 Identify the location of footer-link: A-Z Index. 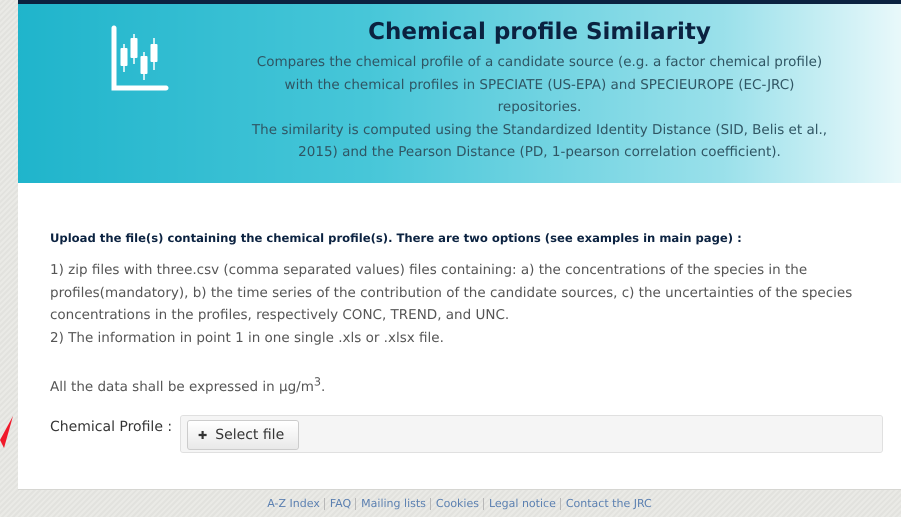
(293, 504).